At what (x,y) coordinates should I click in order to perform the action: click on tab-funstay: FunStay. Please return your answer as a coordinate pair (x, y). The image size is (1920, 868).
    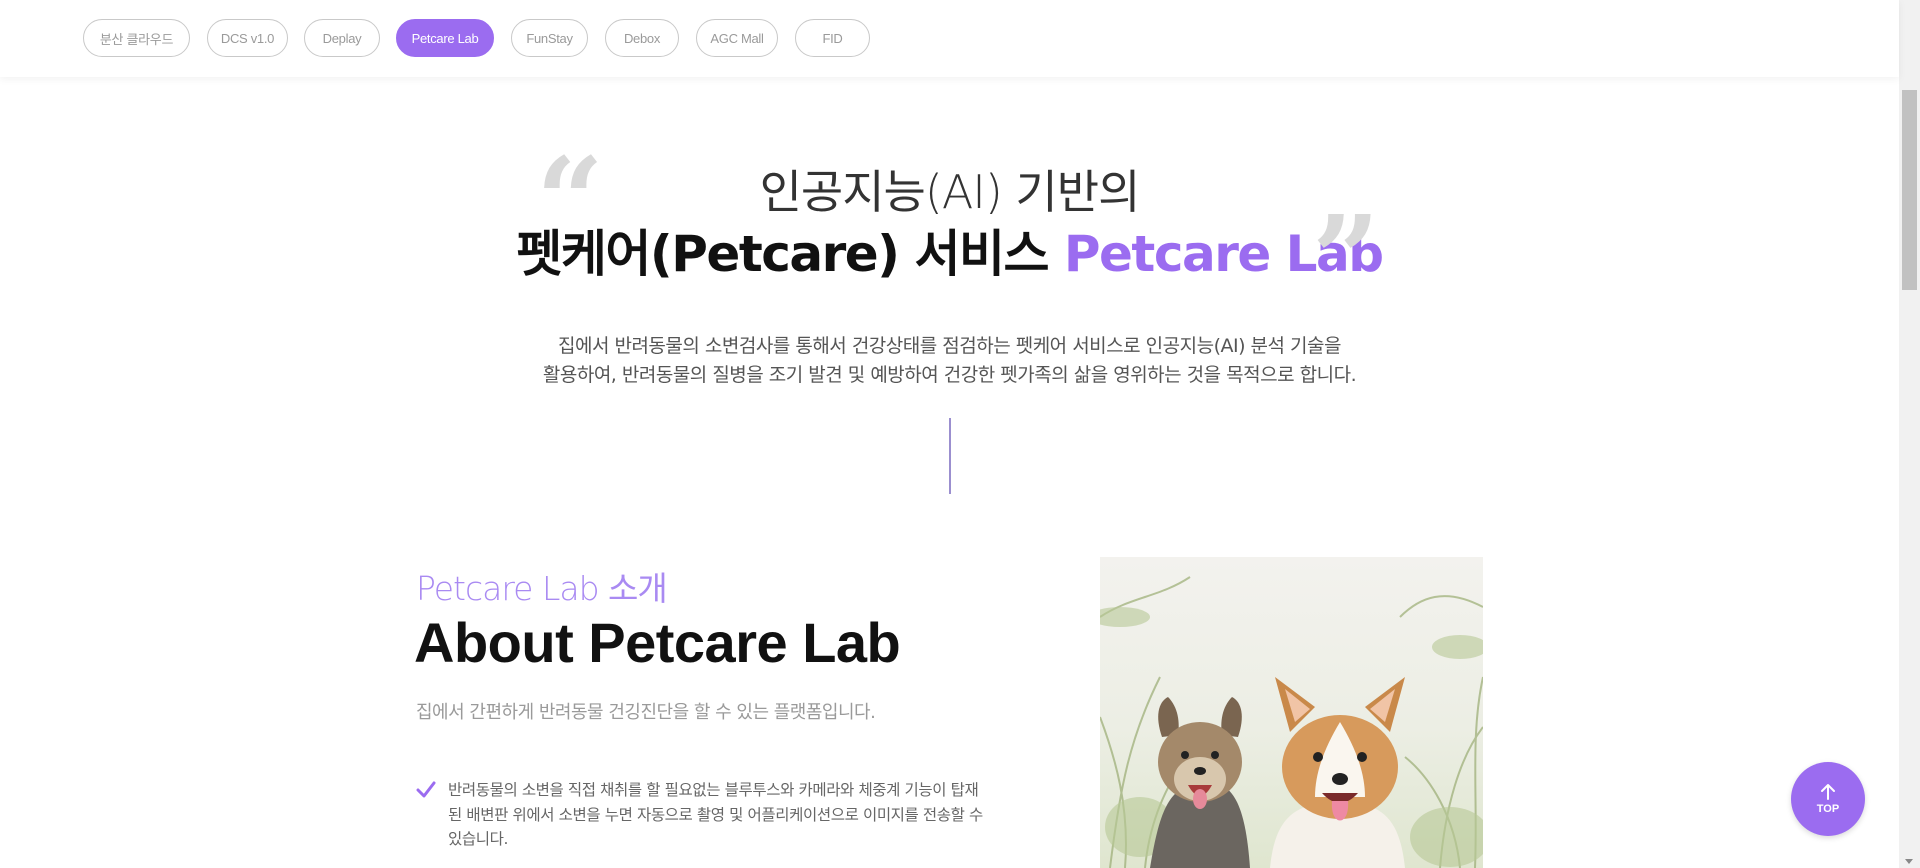
    Looking at the image, I should click on (549, 38).